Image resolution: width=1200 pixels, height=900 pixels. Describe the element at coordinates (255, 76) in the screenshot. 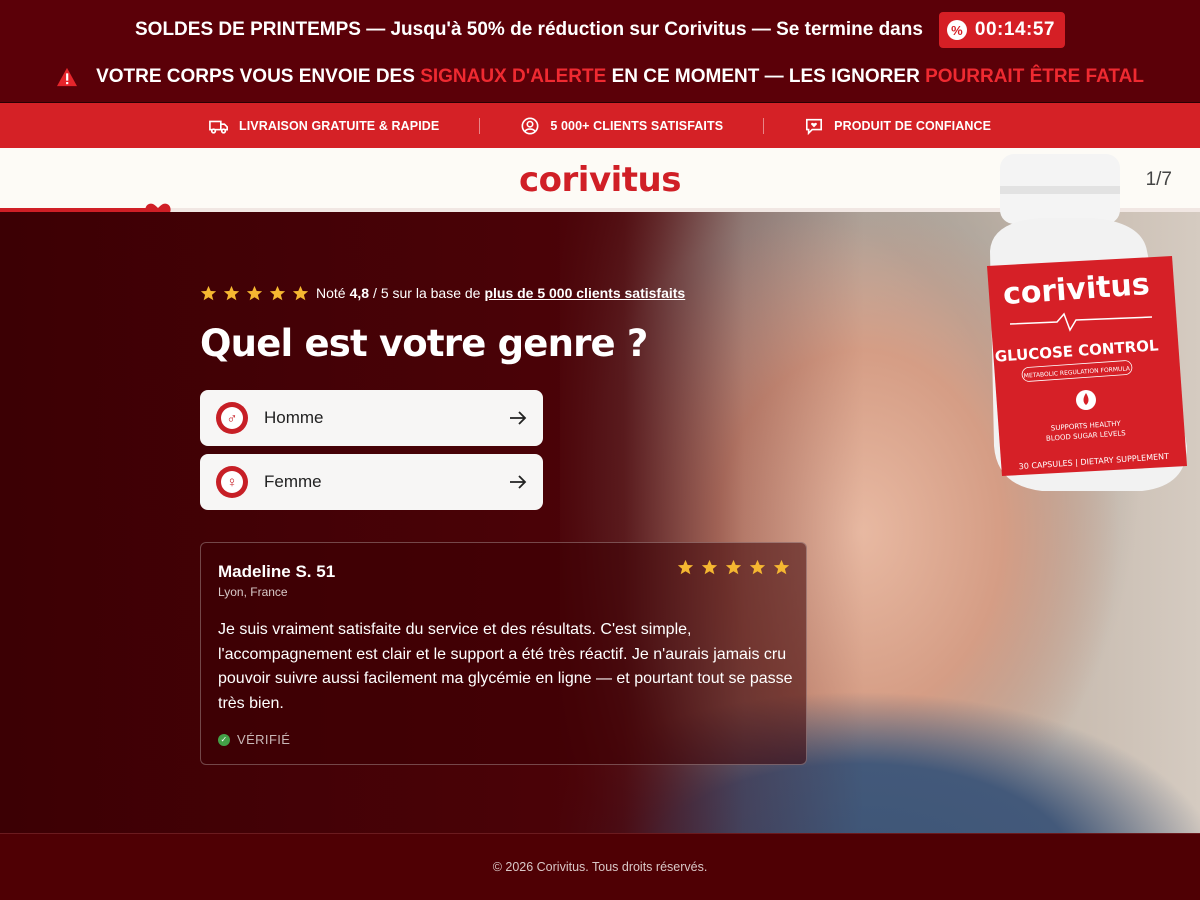

I see `warning-prefix: VOTRE CORPS VOUS ENVOIE DES` at that location.